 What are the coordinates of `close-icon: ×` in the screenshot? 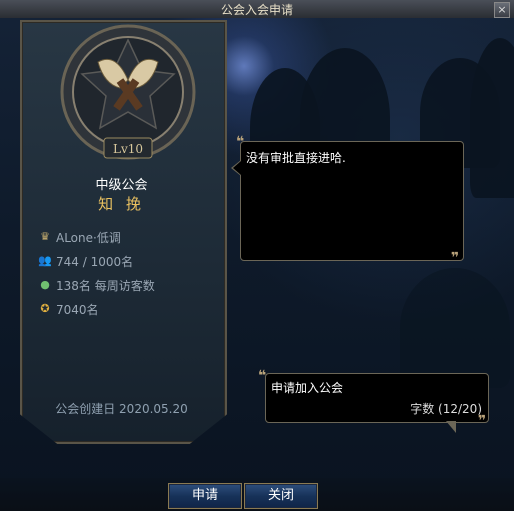 It's located at (502, 10).